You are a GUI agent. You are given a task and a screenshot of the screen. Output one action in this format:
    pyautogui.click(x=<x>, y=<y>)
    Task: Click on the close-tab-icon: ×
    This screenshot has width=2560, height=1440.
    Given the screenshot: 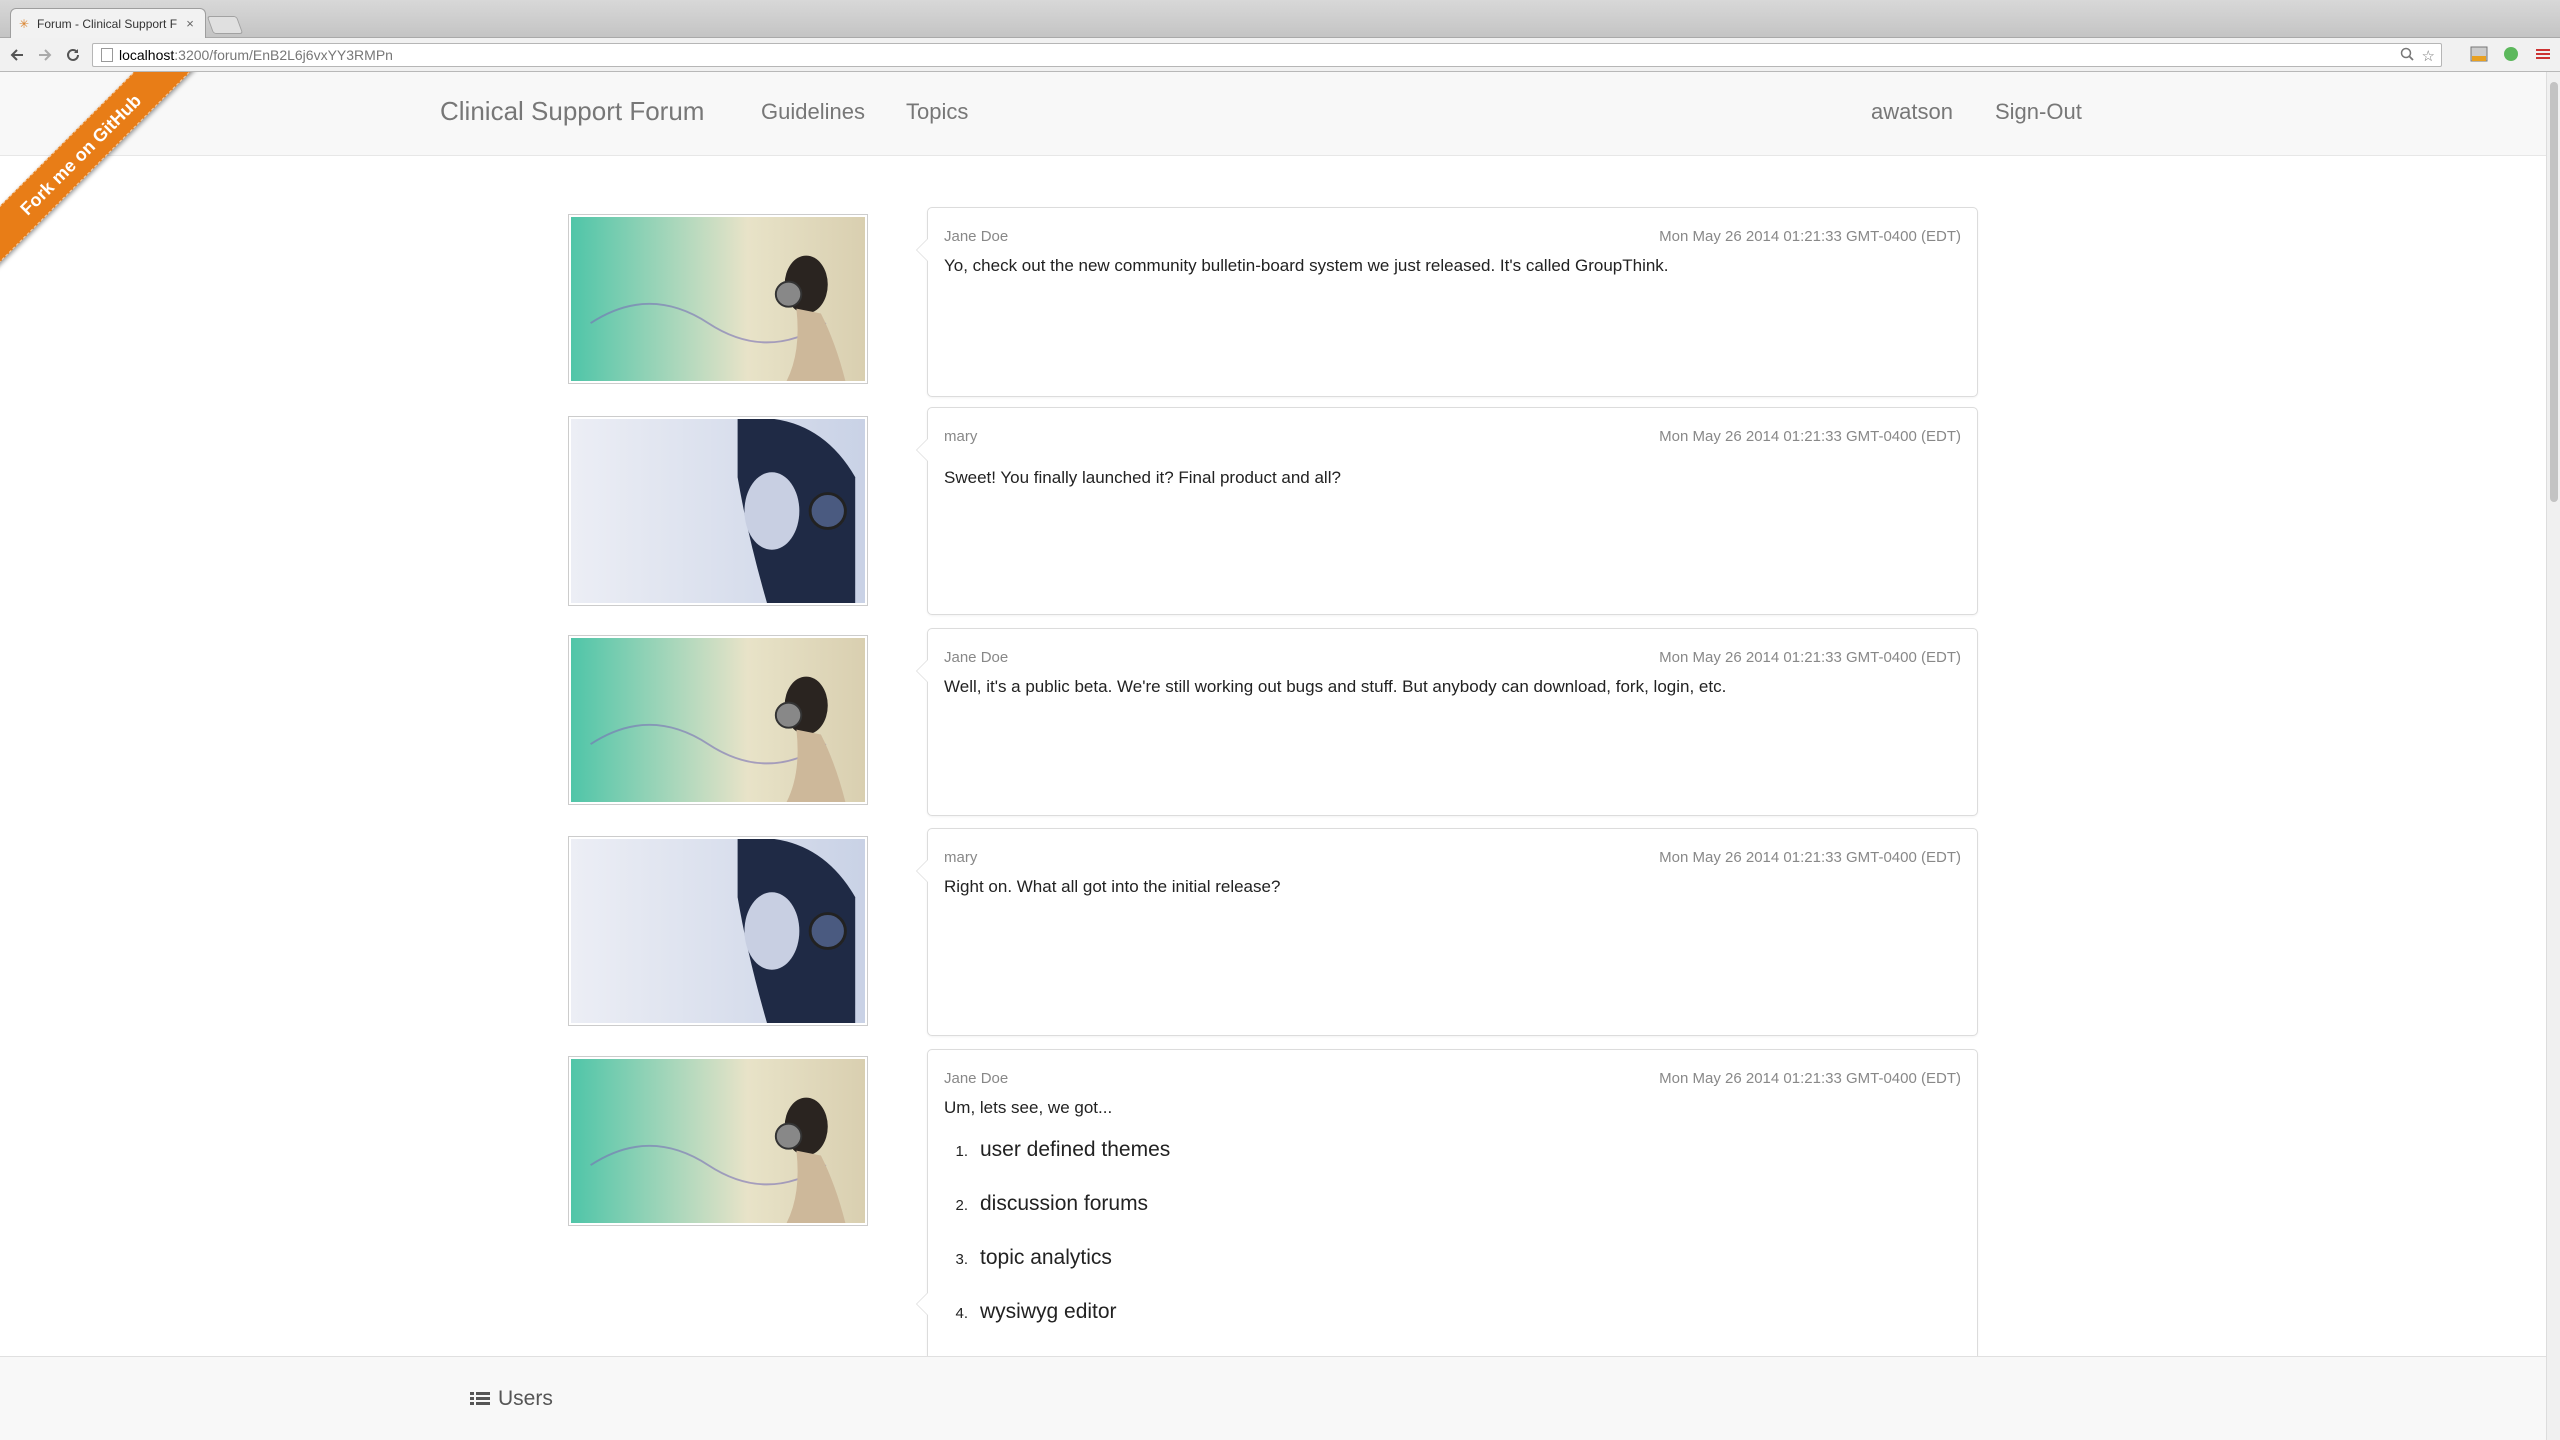 What is the action you would take?
    pyautogui.click(x=190, y=23)
    